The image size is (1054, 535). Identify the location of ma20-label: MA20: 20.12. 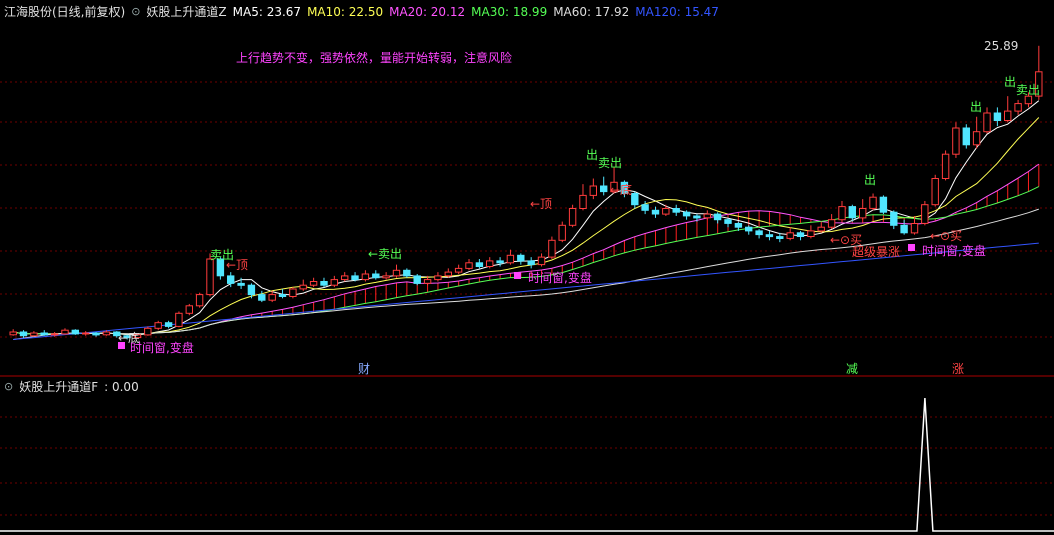
(427, 12).